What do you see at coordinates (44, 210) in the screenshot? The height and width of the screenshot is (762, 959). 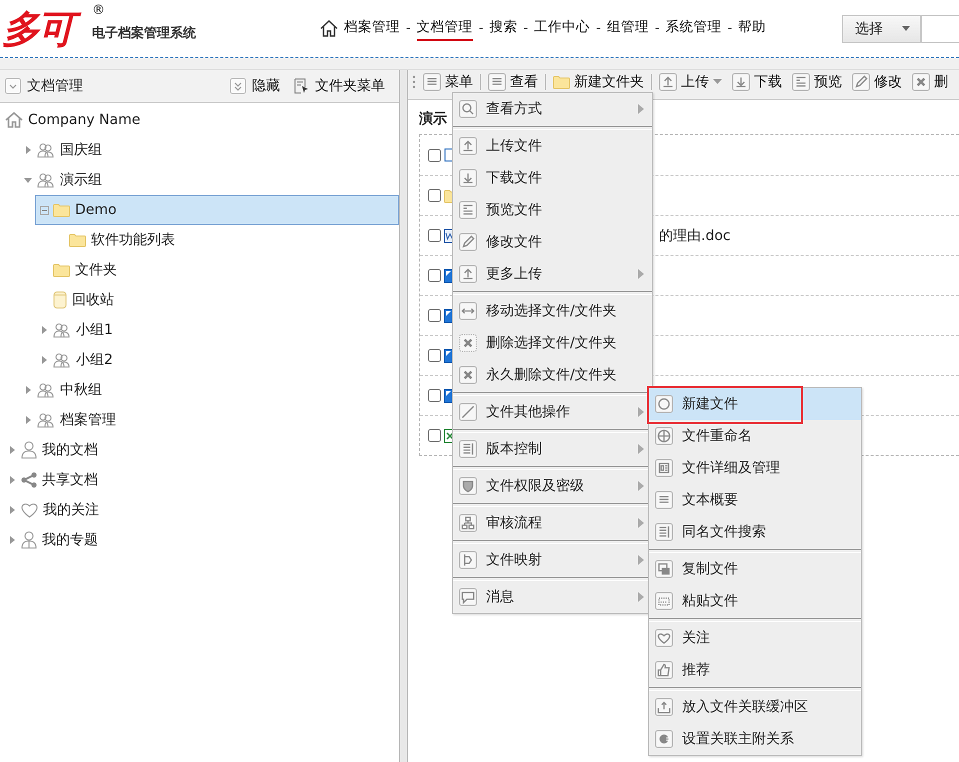 I see `collapse-box-icon` at bounding box center [44, 210].